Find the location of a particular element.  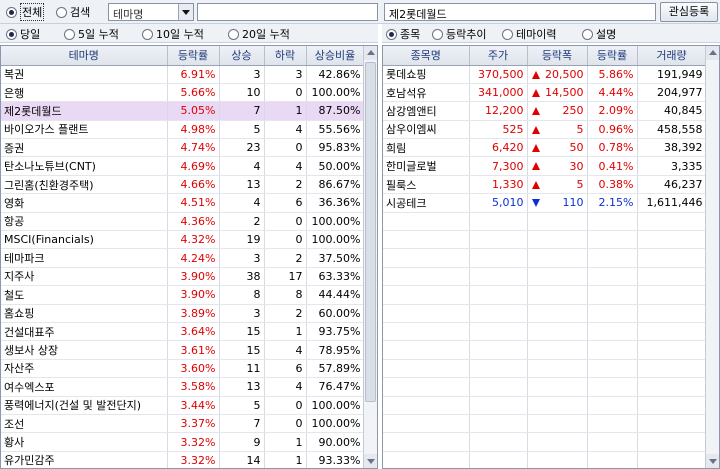

interest-register-button: 관심등록 is located at coordinates (689, 12).